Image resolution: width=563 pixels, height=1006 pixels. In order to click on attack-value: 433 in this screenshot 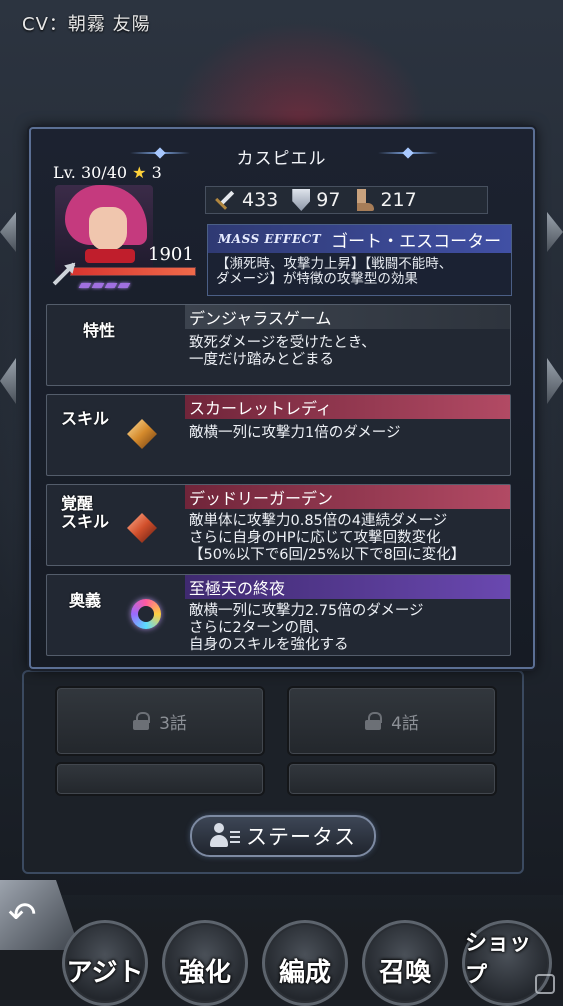, I will do `click(260, 200)`.